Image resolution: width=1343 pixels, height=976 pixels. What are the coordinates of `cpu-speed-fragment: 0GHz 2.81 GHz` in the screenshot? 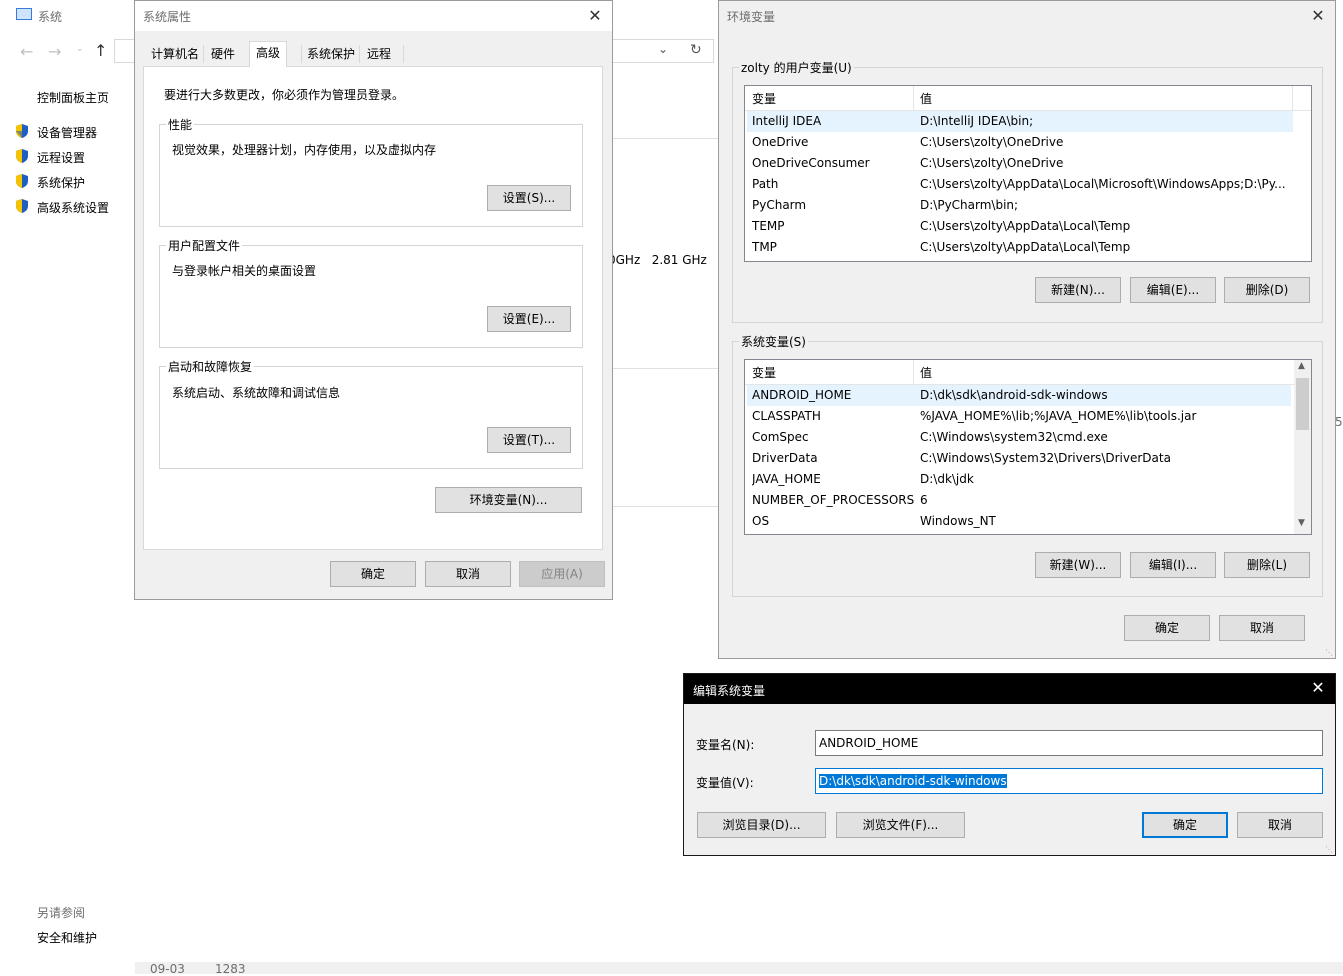 It's located at (657, 260).